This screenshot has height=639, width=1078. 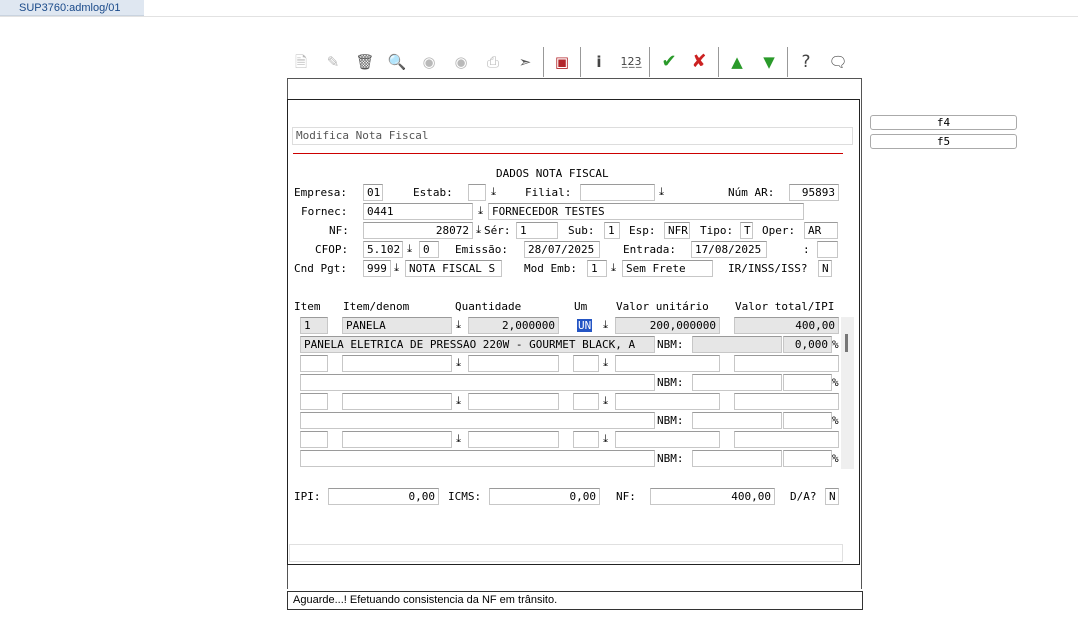 I want to click on grid-denom-field: PANELA, so click(x=397, y=325).